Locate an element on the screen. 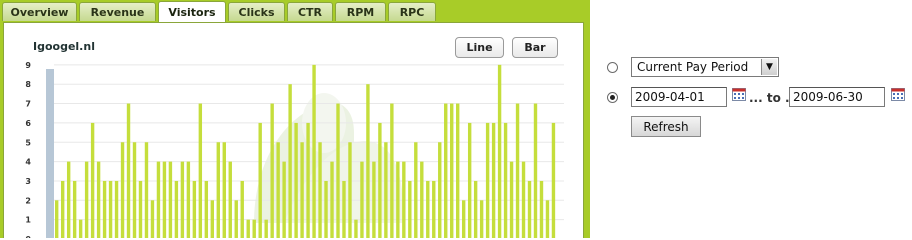 The height and width of the screenshot is (240, 912). to-date-input is located at coordinates (837, 97).